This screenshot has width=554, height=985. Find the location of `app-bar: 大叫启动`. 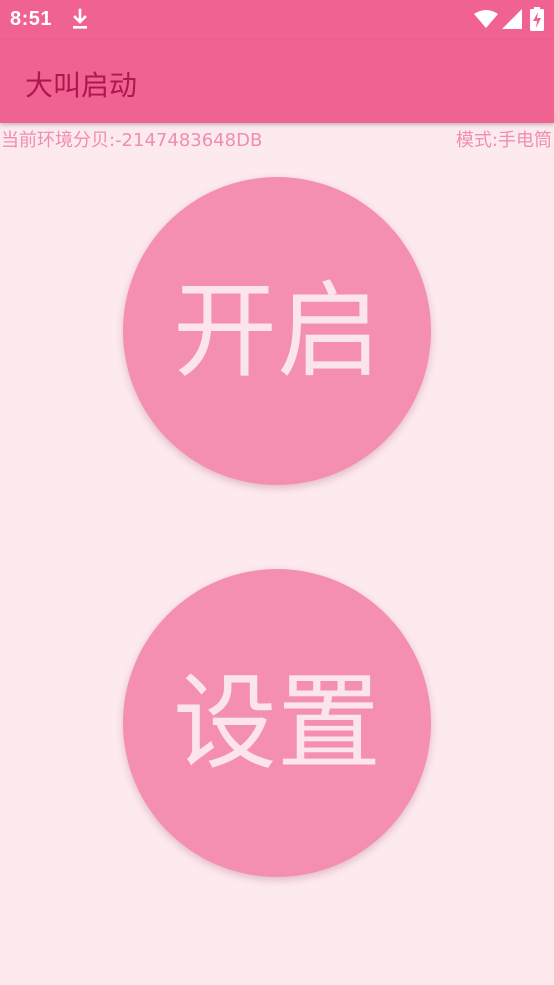

app-bar: 大叫启动 is located at coordinates (277, 81).